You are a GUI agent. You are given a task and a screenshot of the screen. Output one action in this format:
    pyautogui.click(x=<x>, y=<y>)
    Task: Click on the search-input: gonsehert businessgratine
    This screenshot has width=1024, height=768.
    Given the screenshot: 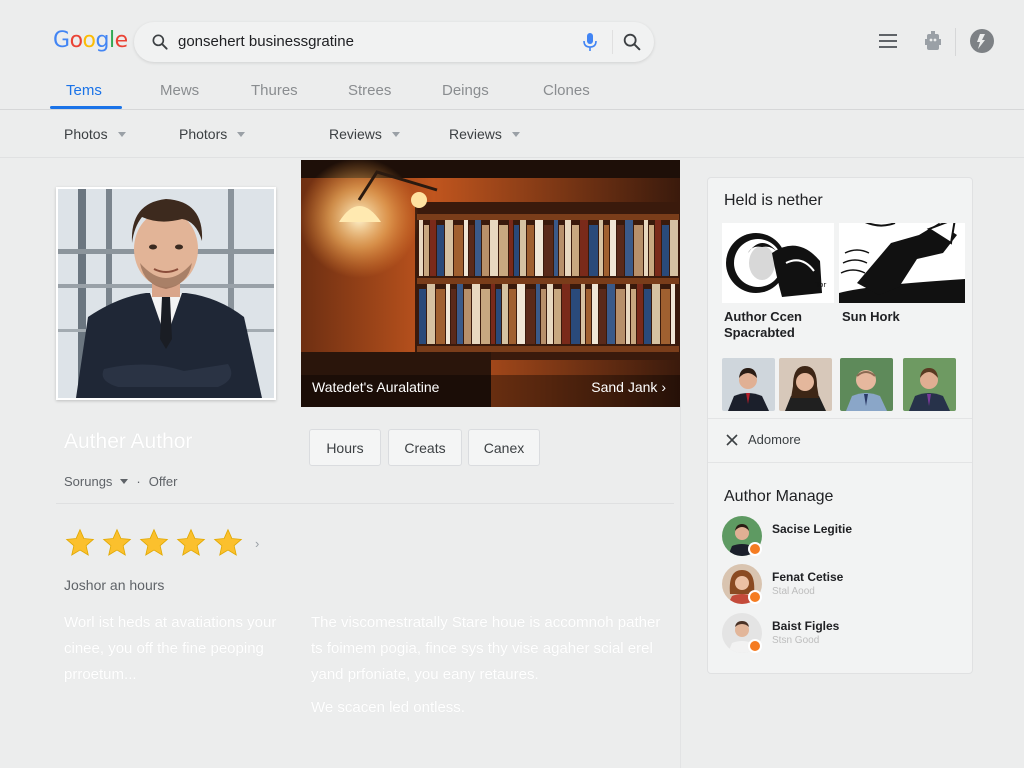 What is the action you would take?
    pyautogui.click(x=266, y=41)
    